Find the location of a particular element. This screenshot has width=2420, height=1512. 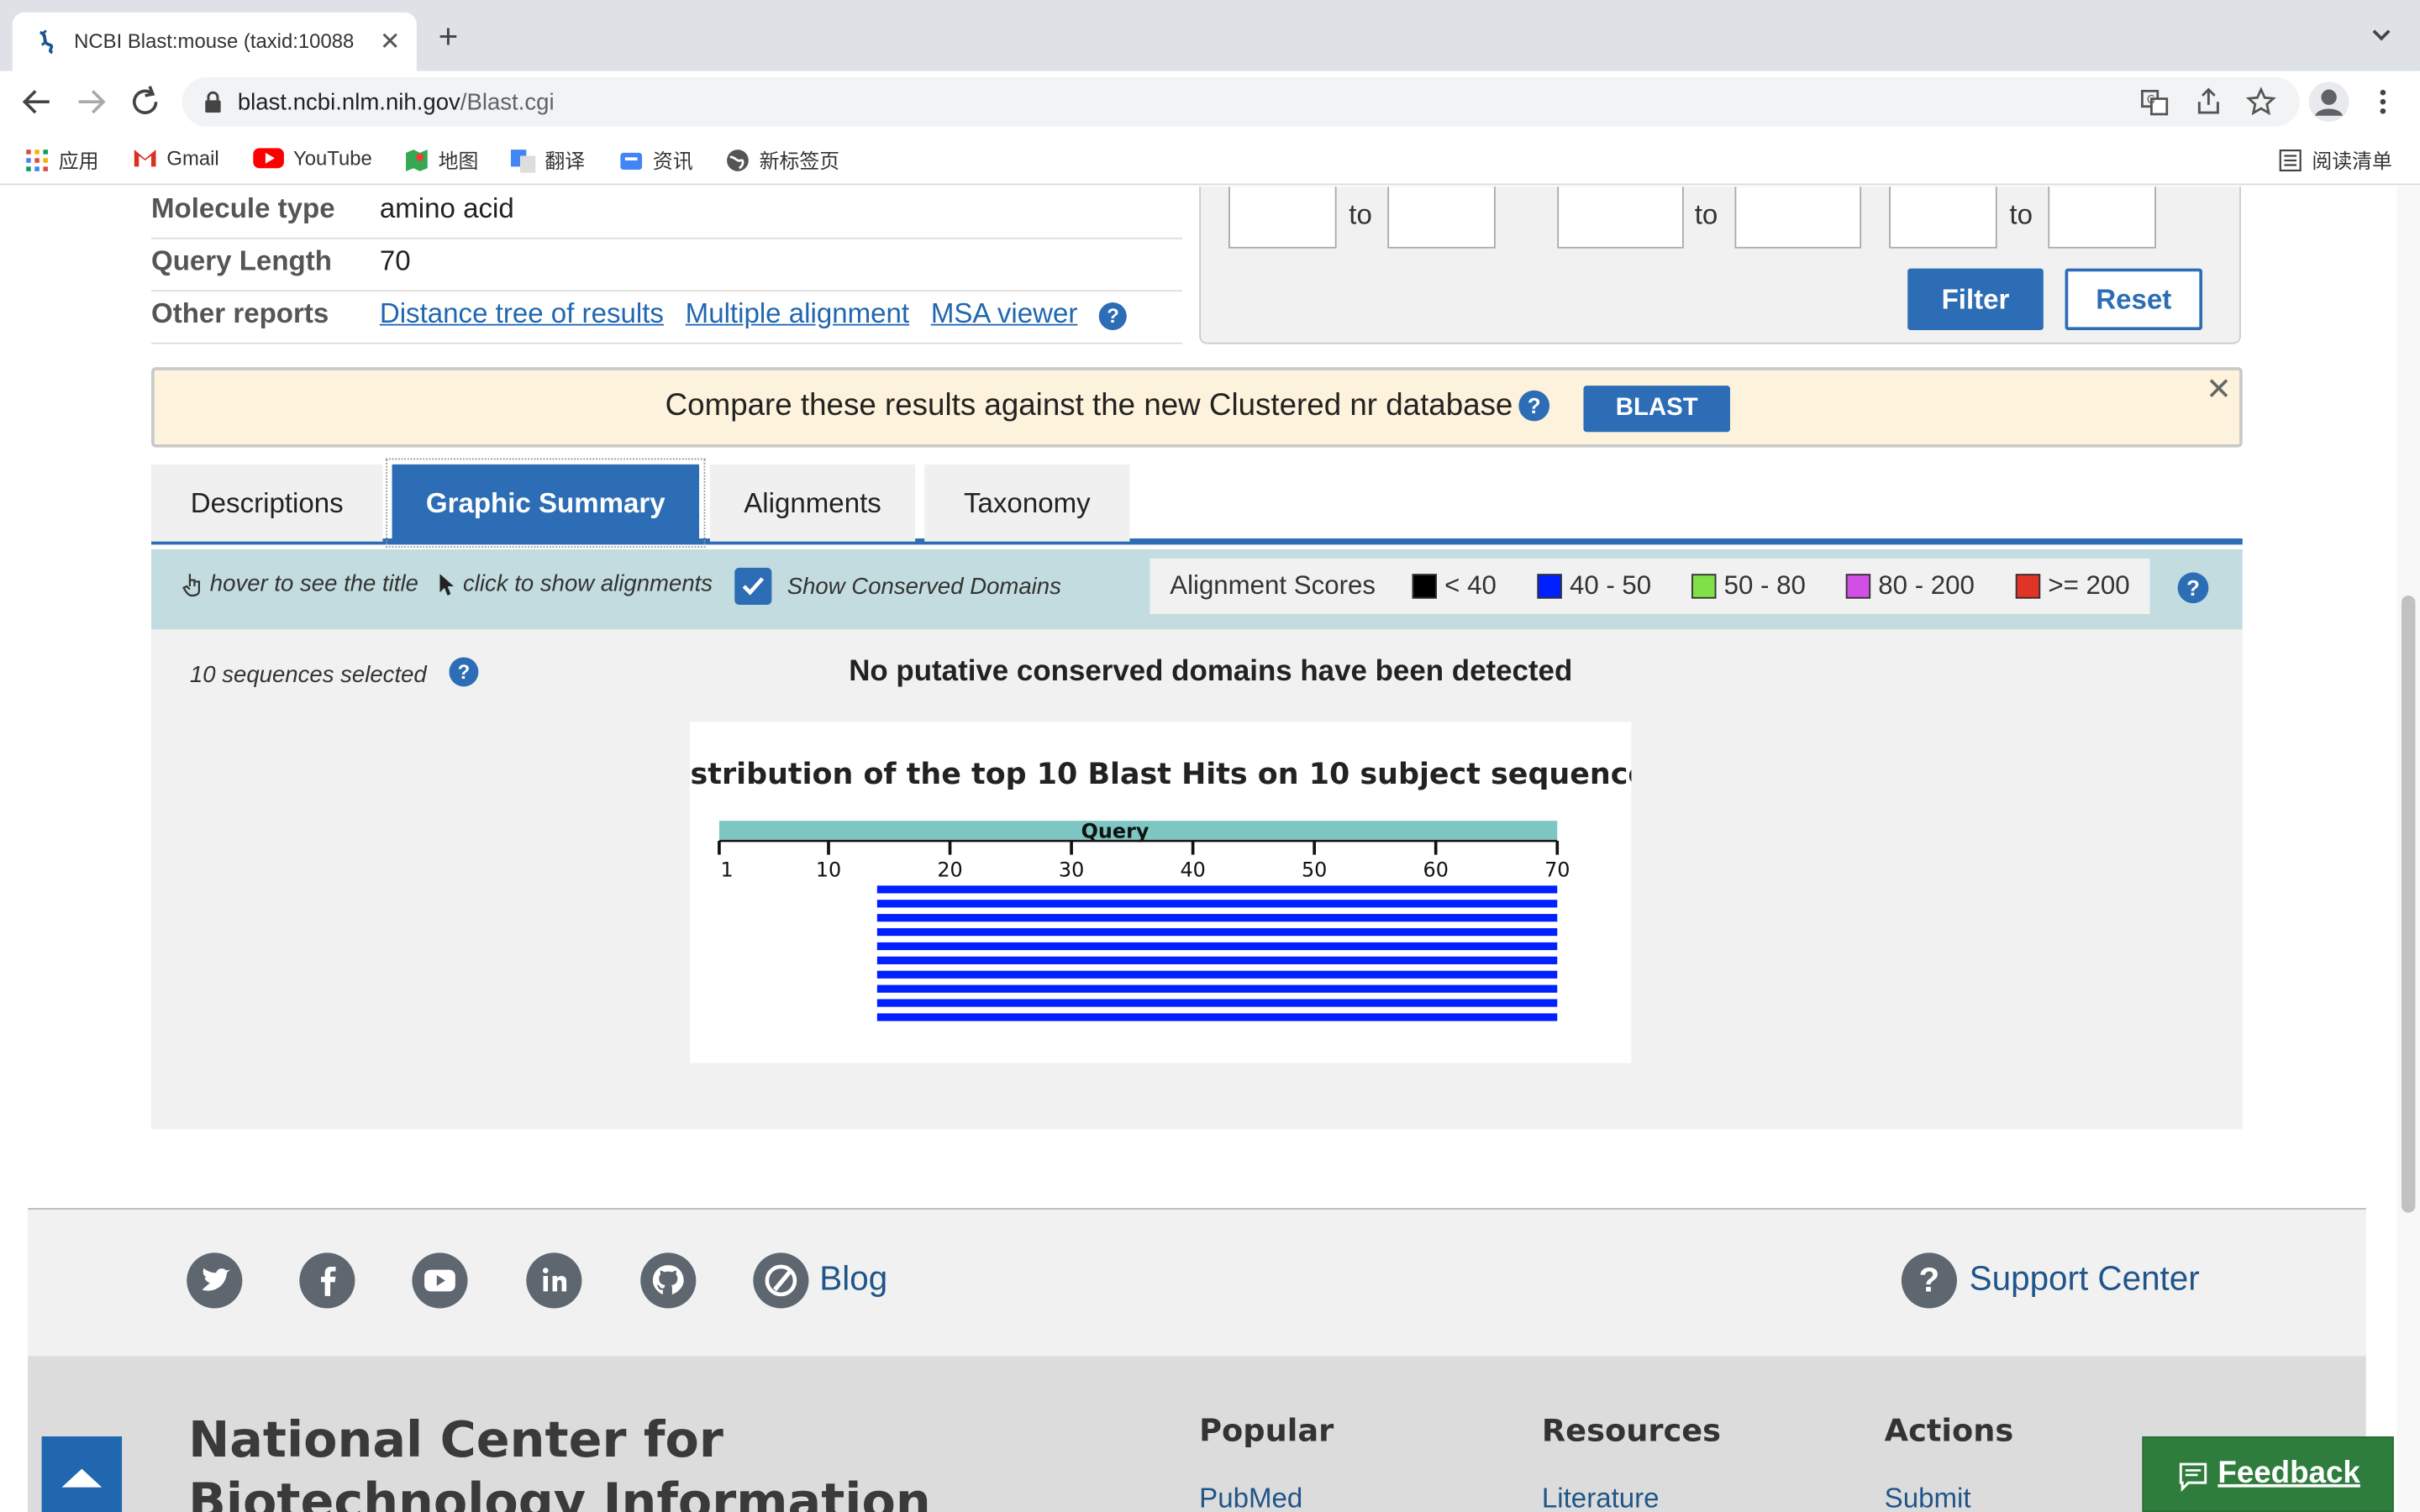

translate-icon: G is located at coordinates (2154, 102).